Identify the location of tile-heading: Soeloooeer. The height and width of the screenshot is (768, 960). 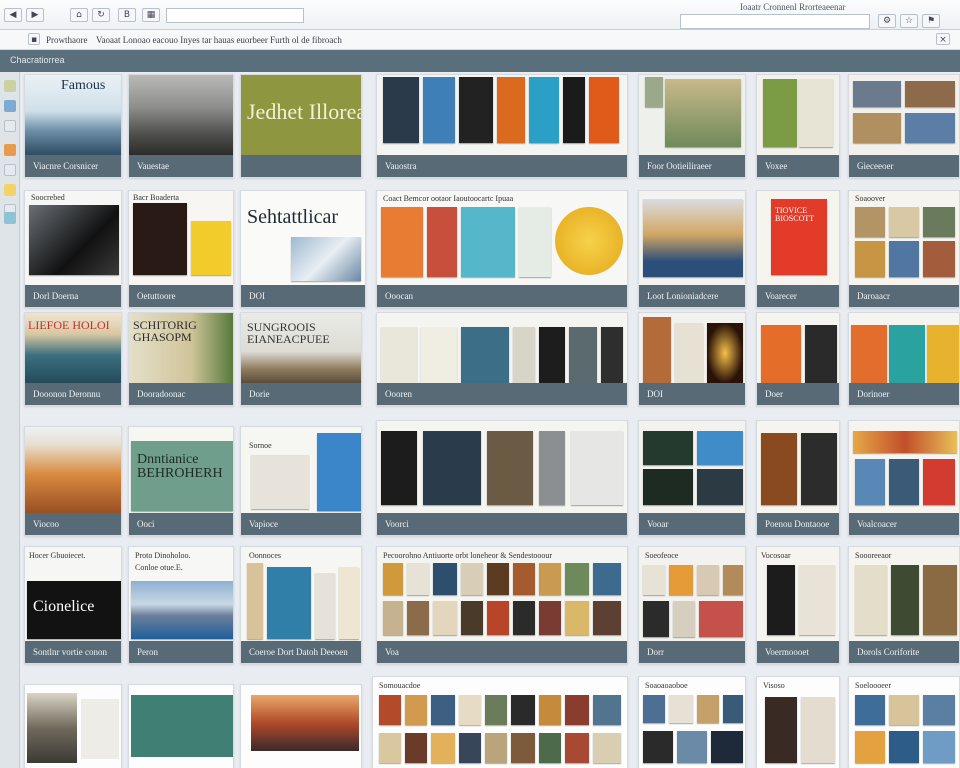
(873, 685).